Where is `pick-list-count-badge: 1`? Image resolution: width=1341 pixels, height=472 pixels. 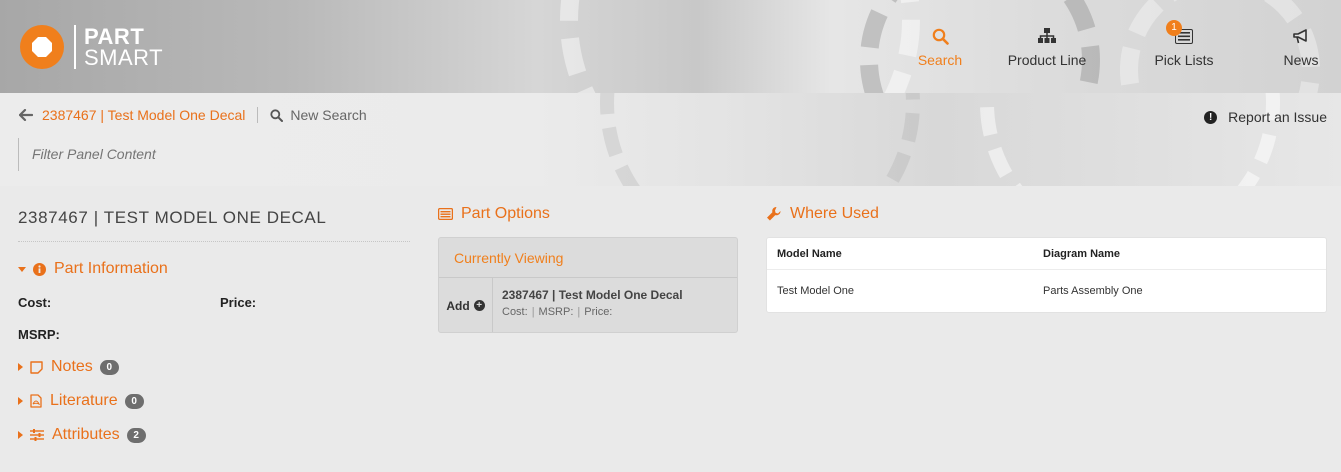
pick-list-count-badge: 1 is located at coordinates (1174, 28).